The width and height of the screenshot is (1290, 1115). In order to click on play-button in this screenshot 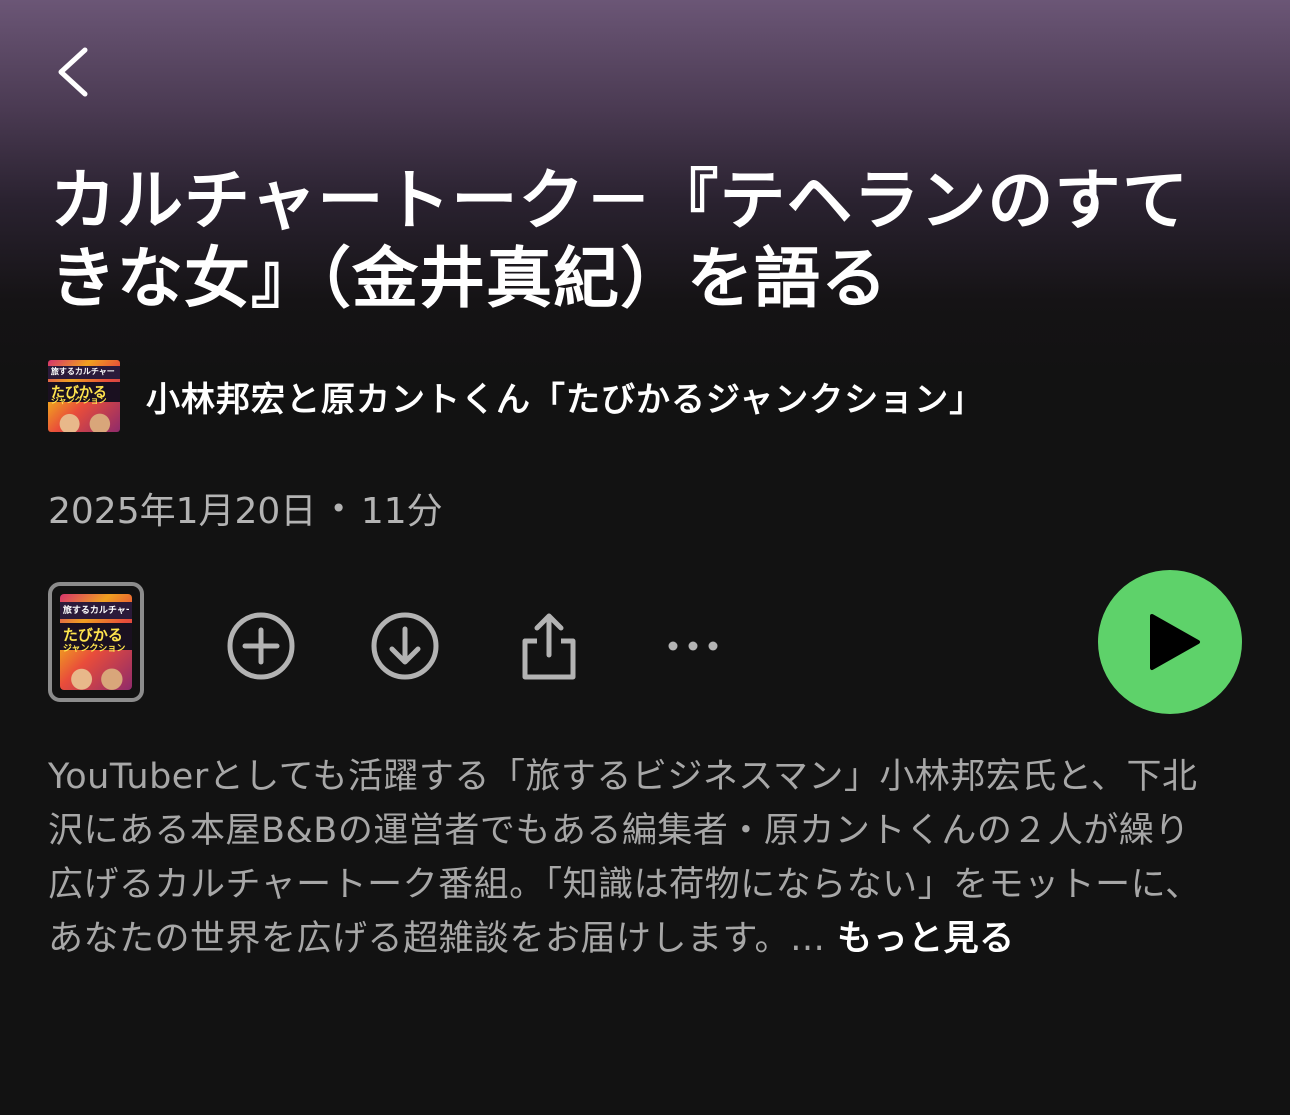, I will do `click(1170, 642)`.